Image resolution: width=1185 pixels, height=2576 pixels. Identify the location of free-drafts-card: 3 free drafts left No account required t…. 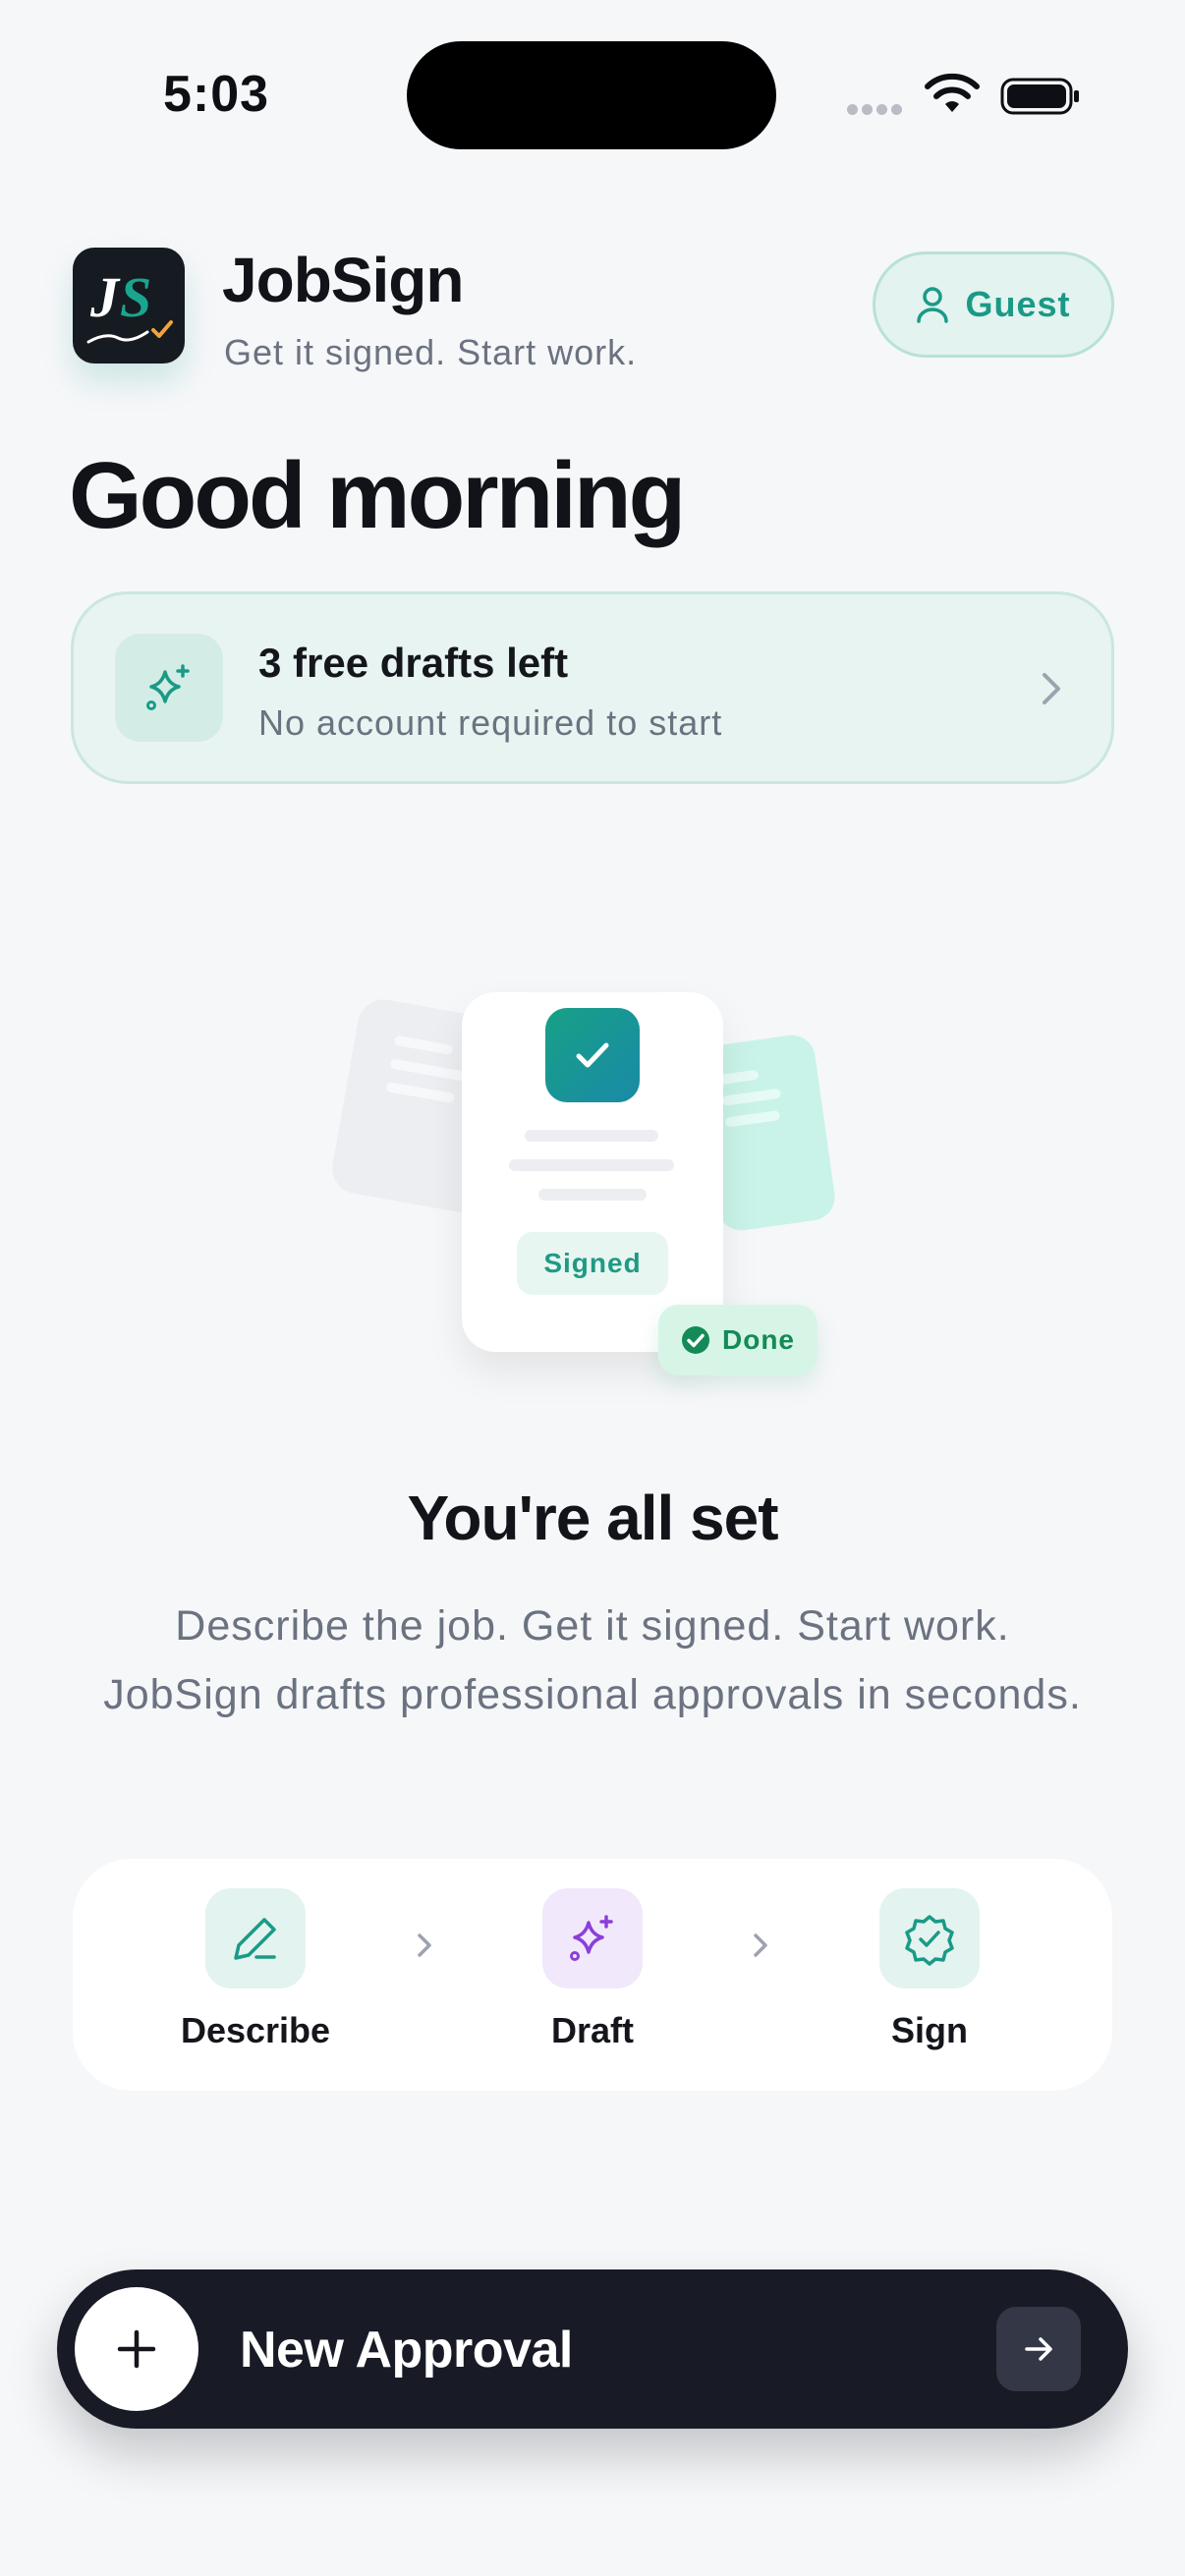
(592, 687).